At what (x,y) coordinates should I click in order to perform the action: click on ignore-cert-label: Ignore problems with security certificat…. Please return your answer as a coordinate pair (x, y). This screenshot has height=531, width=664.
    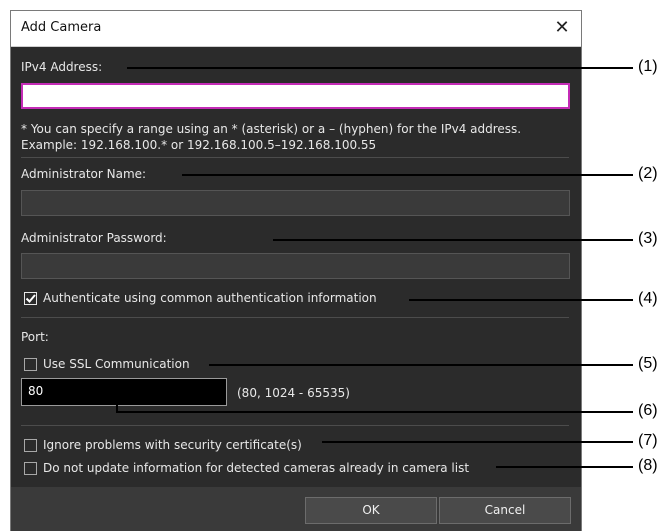
    Looking at the image, I should click on (172, 445).